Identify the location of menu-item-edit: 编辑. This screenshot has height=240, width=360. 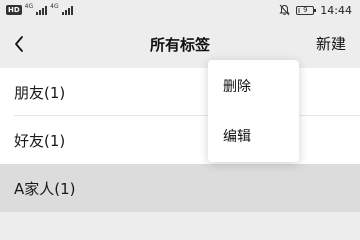
(253, 135).